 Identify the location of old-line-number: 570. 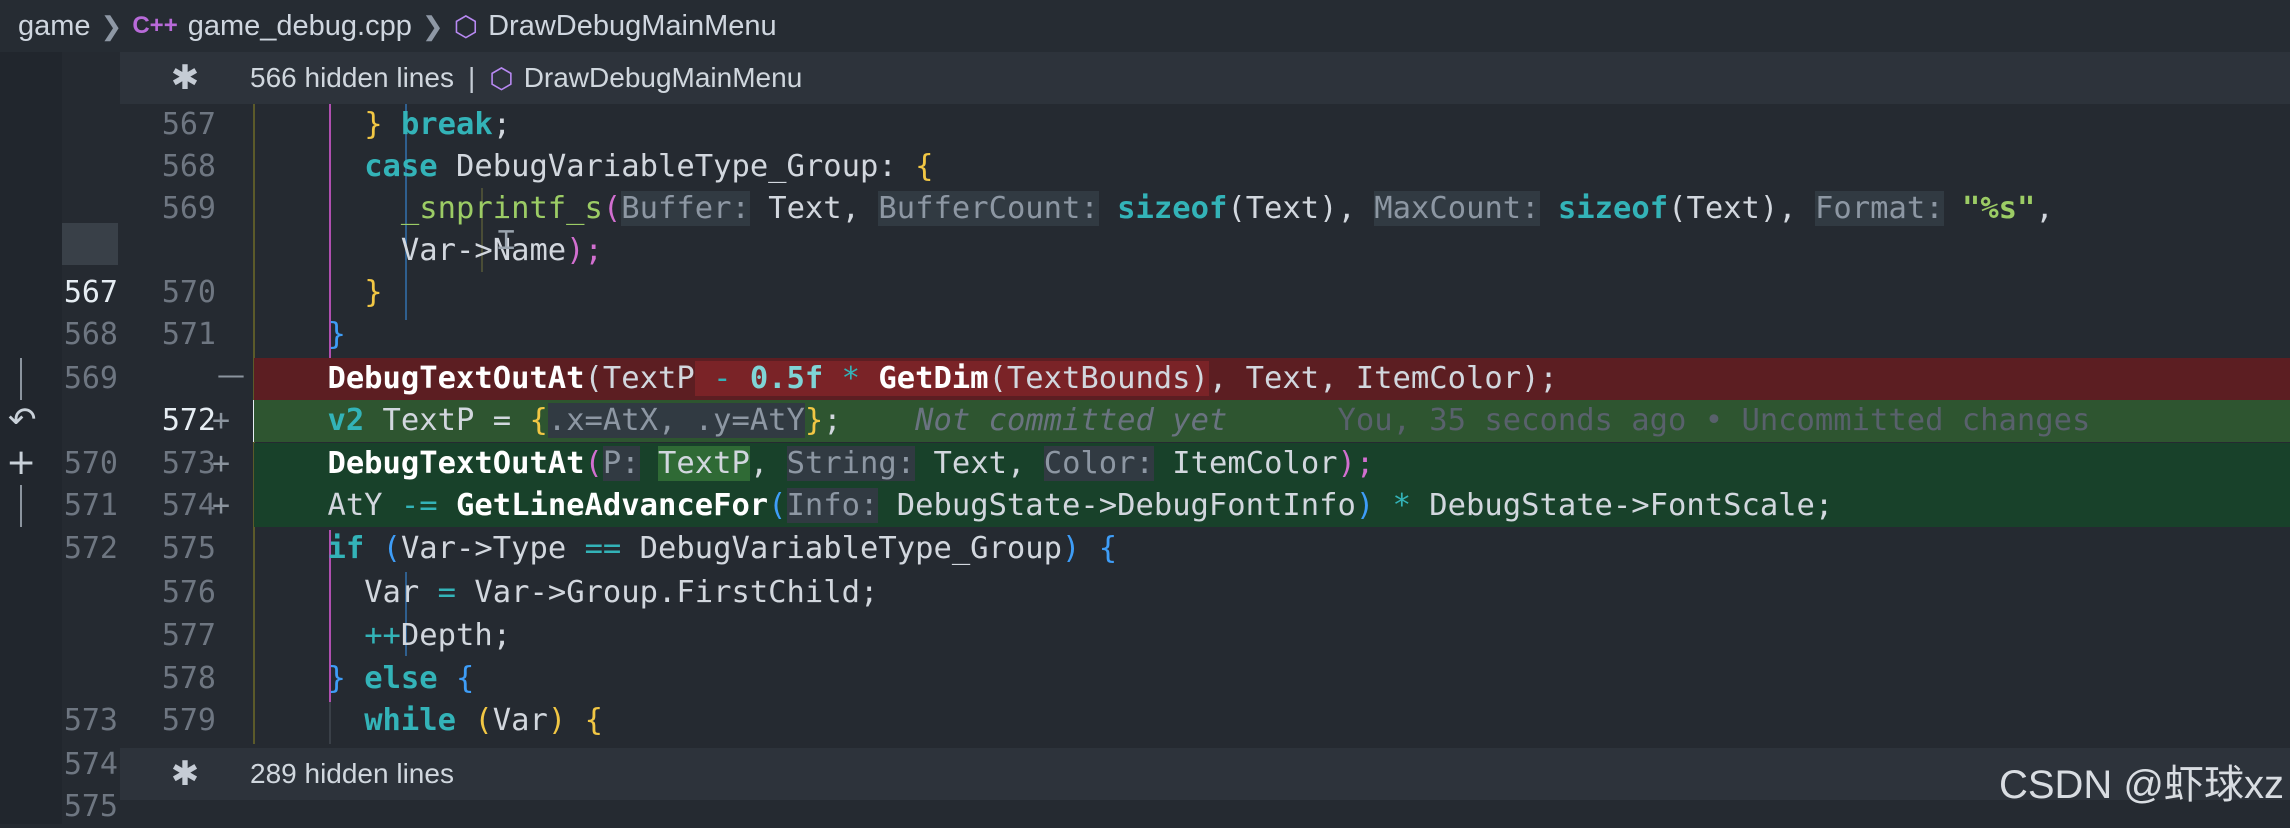
(90, 463).